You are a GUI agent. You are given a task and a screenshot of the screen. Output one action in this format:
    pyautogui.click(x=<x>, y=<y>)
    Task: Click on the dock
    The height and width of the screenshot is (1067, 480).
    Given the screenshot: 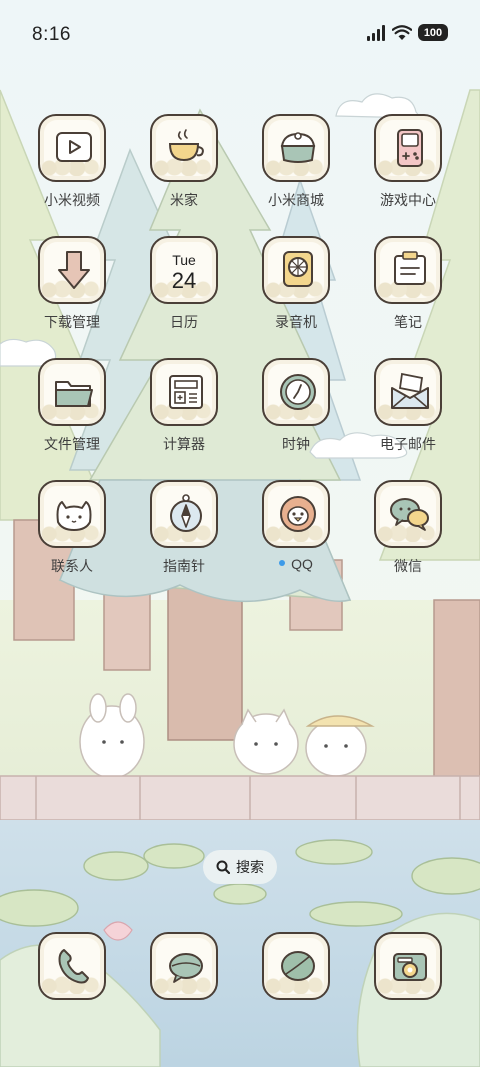 What is the action you would take?
    pyautogui.click(x=240, y=972)
    